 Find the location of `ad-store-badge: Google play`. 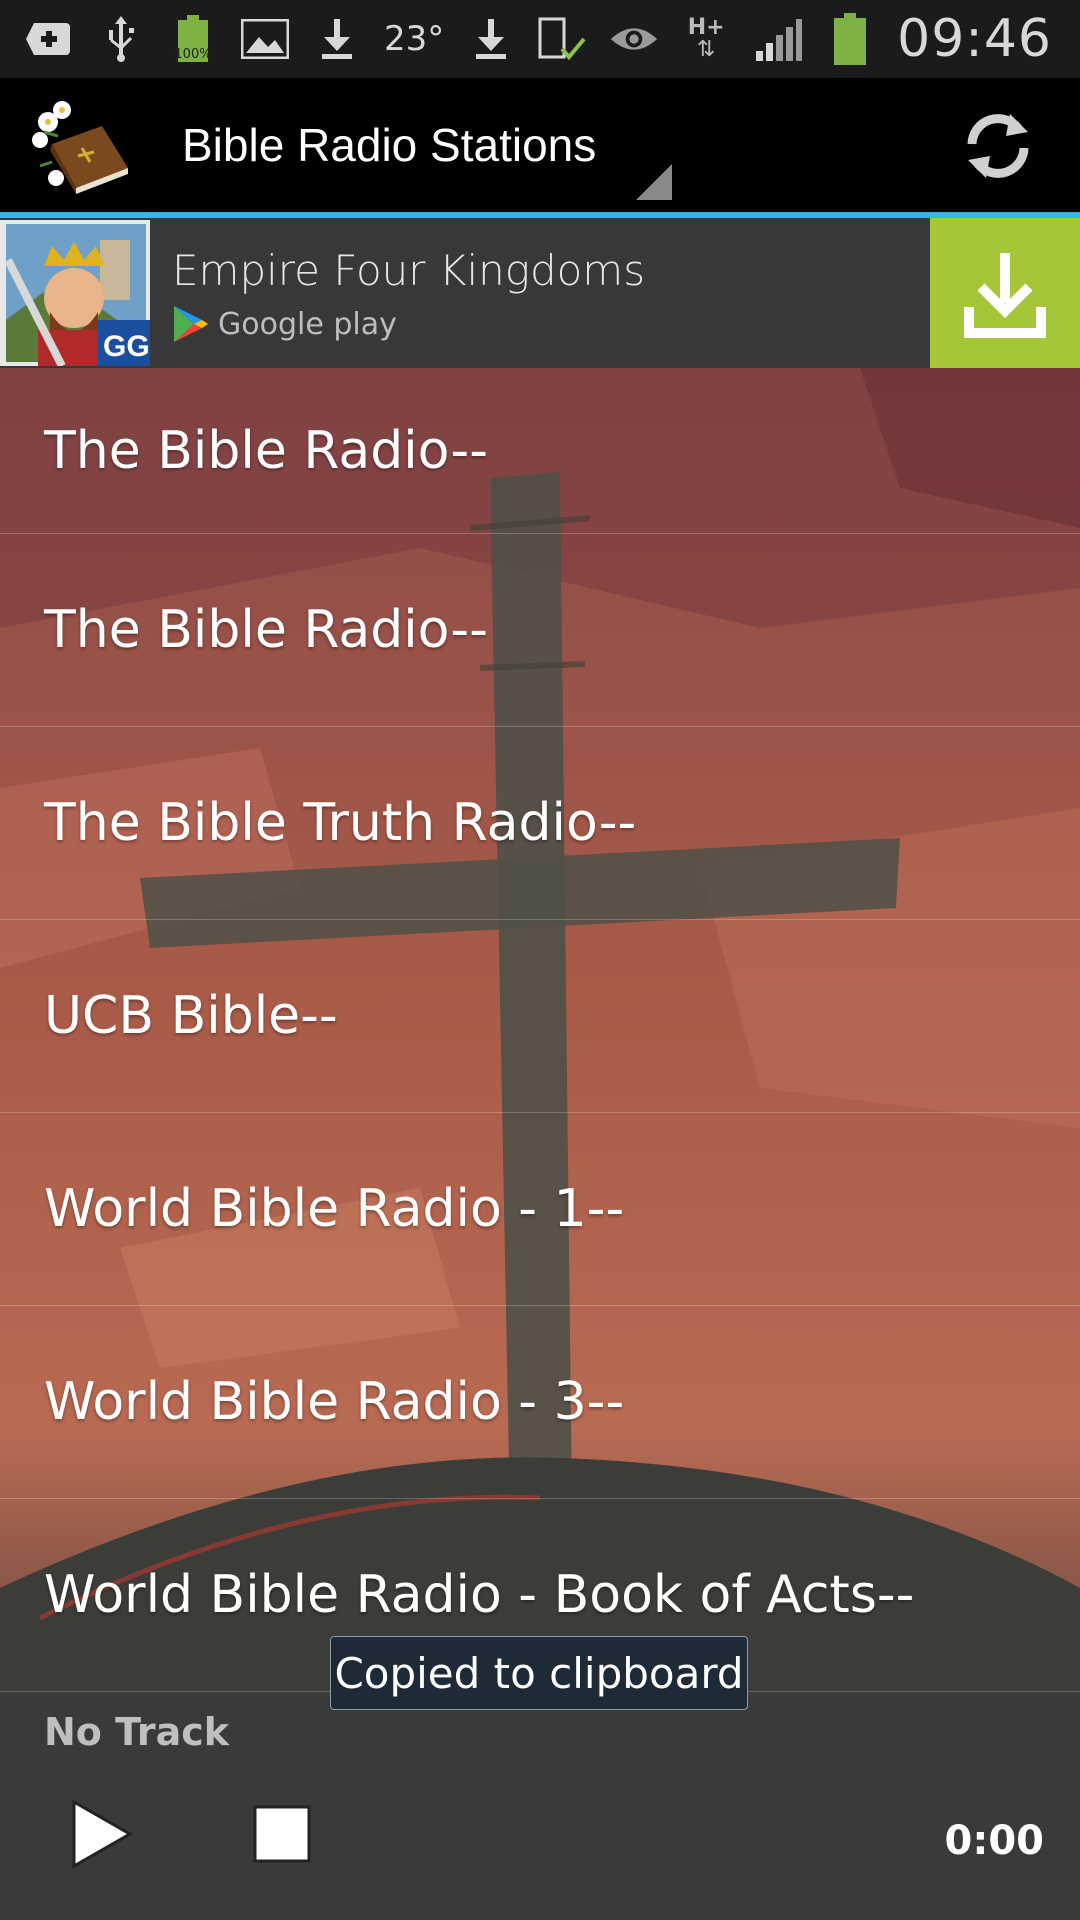

ad-store-badge: Google play is located at coordinates (284, 324).